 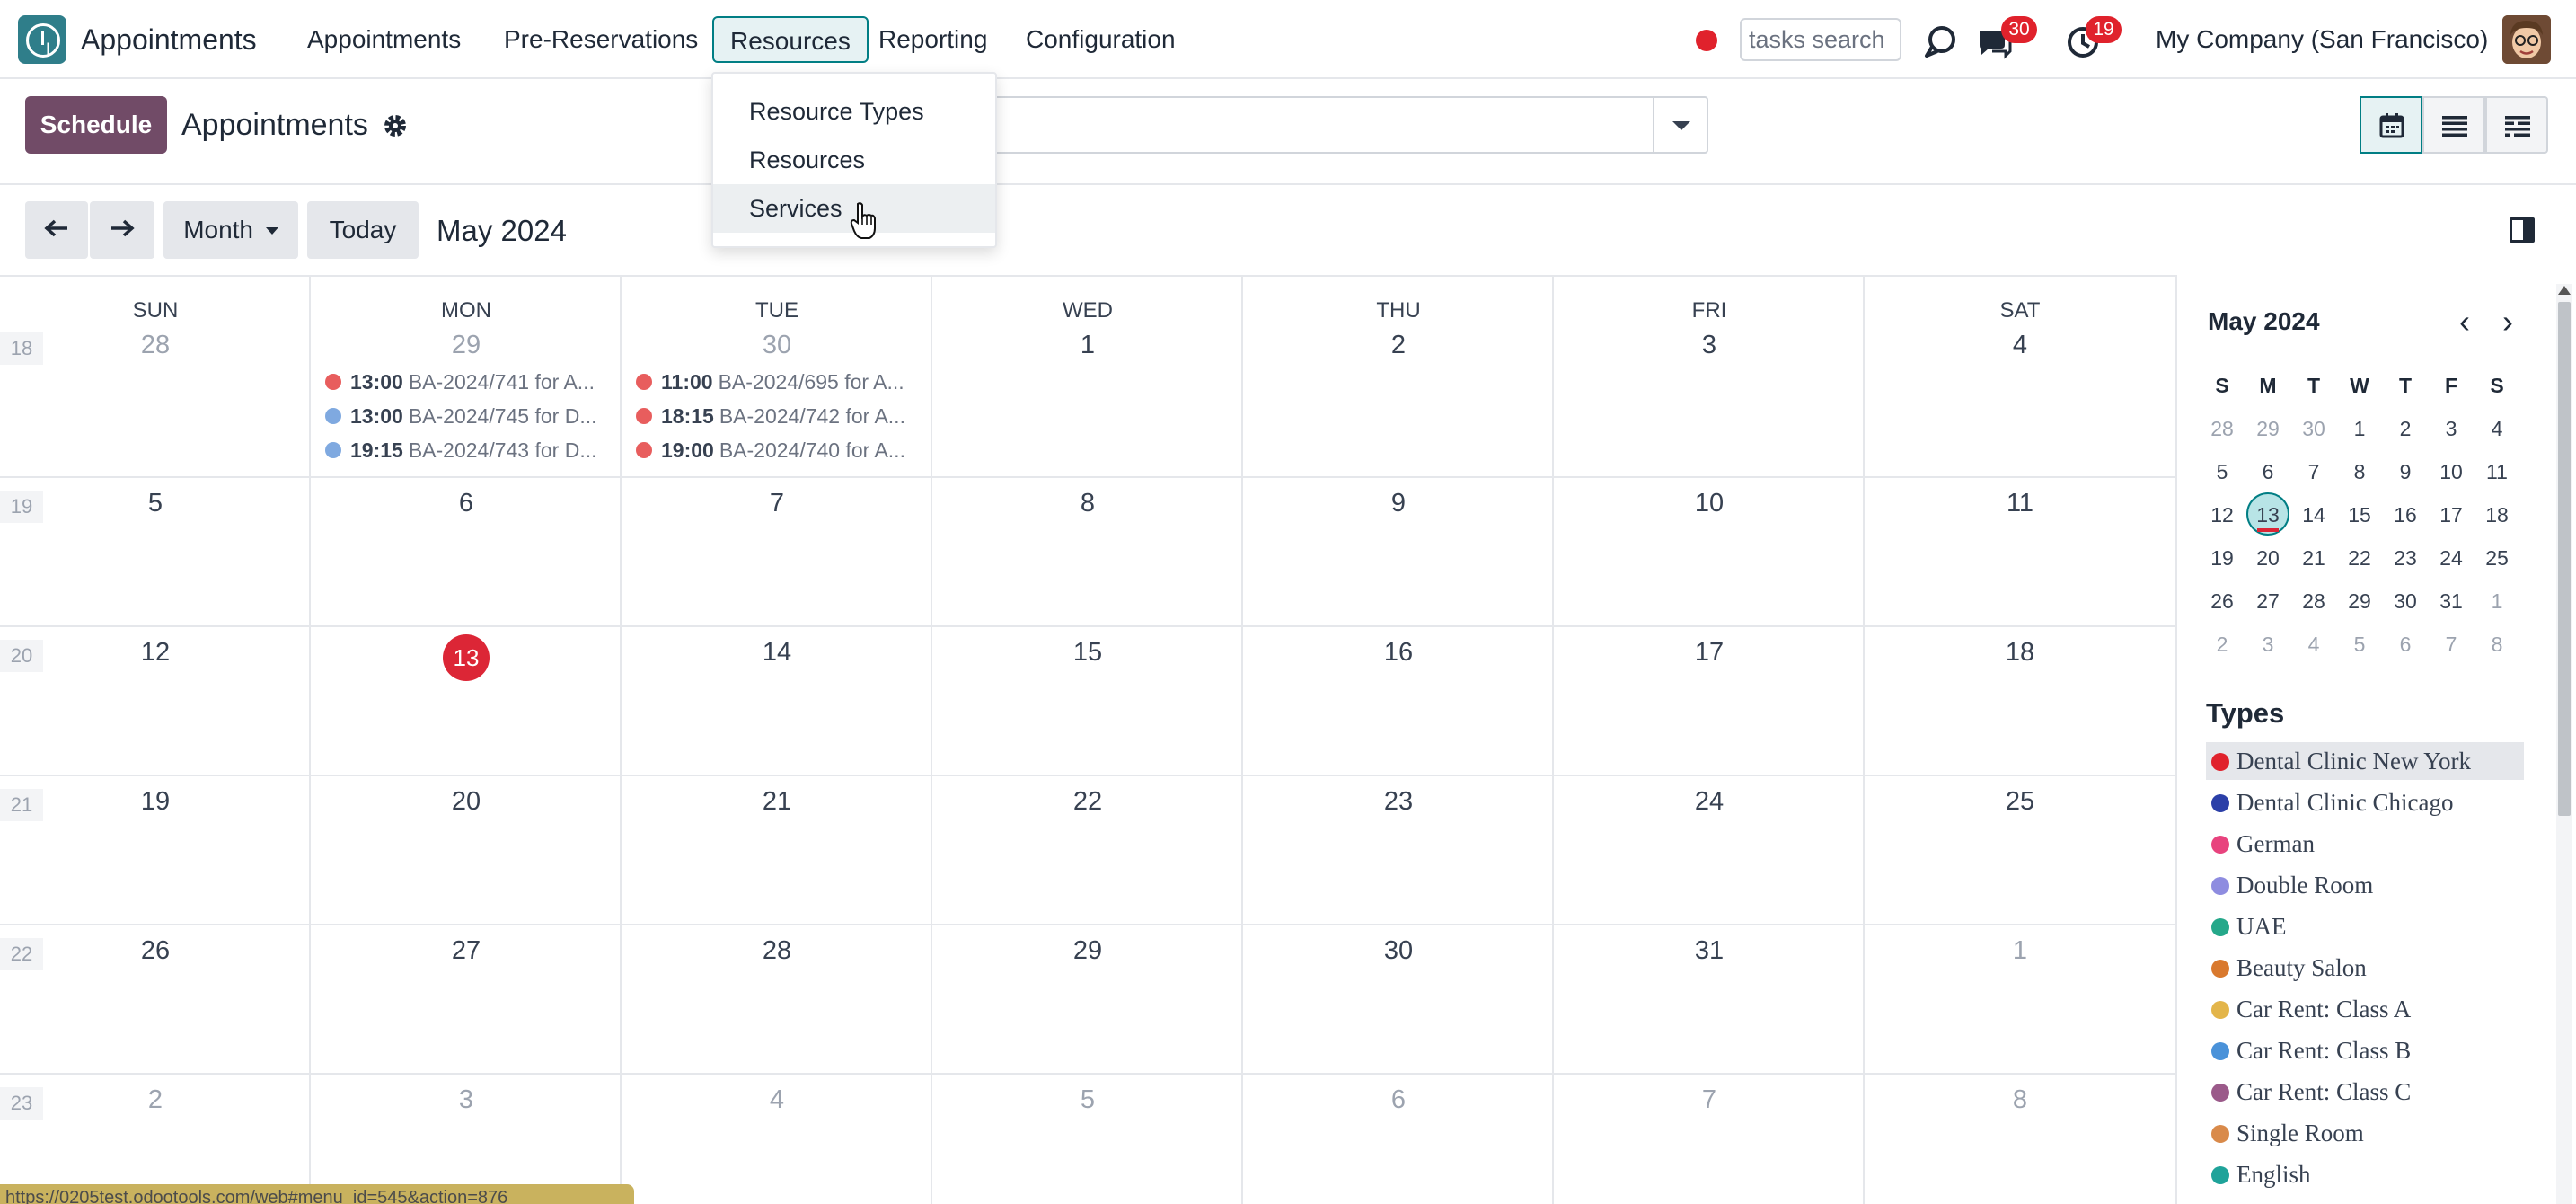 I want to click on discuss-icon, so click(x=1940, y=41).